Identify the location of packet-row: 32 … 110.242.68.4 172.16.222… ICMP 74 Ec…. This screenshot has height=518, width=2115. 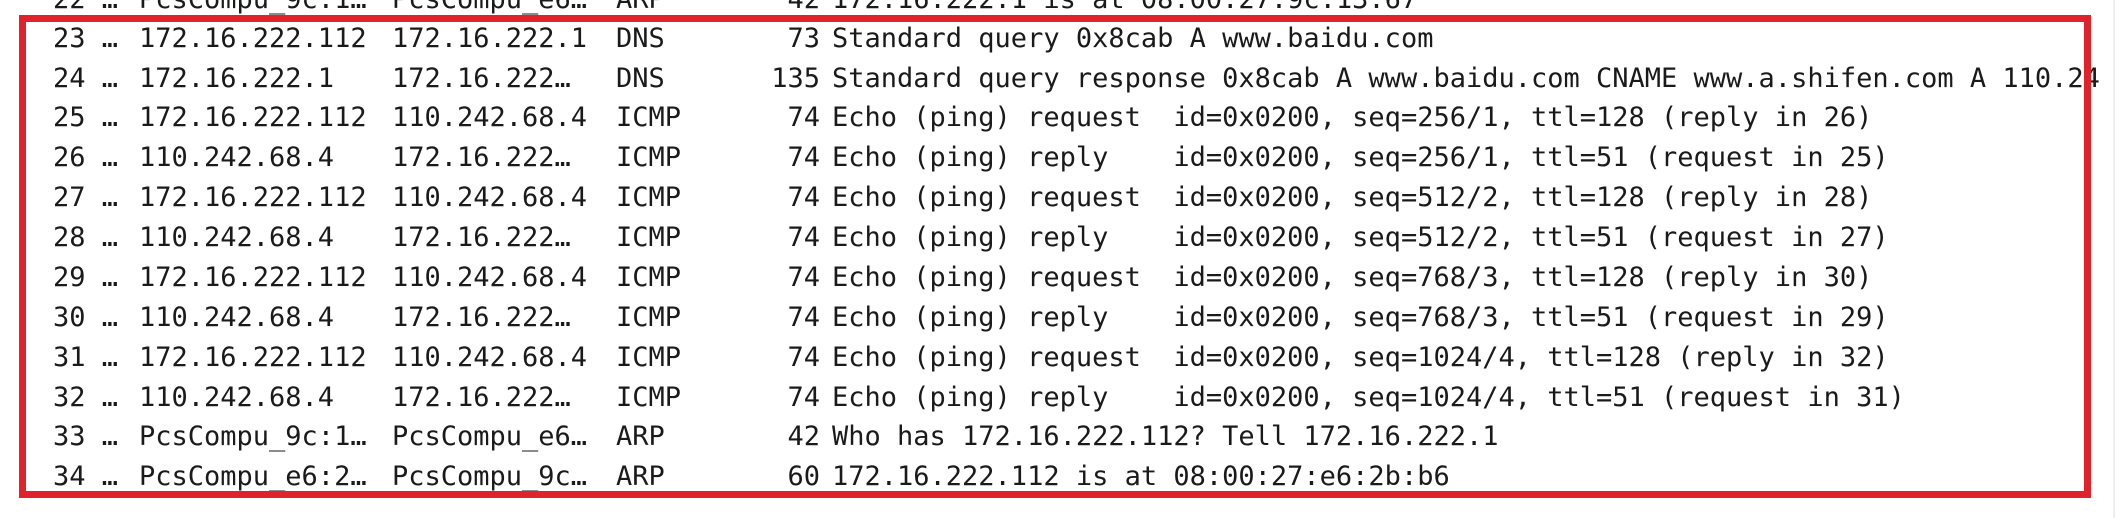
(1057, 398).